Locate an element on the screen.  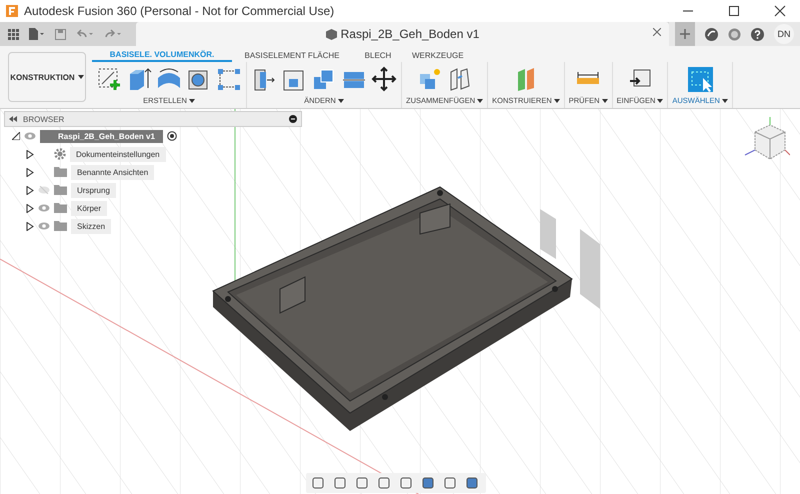
ribbon-tab: BLECH is located at coordinates (378, 55).